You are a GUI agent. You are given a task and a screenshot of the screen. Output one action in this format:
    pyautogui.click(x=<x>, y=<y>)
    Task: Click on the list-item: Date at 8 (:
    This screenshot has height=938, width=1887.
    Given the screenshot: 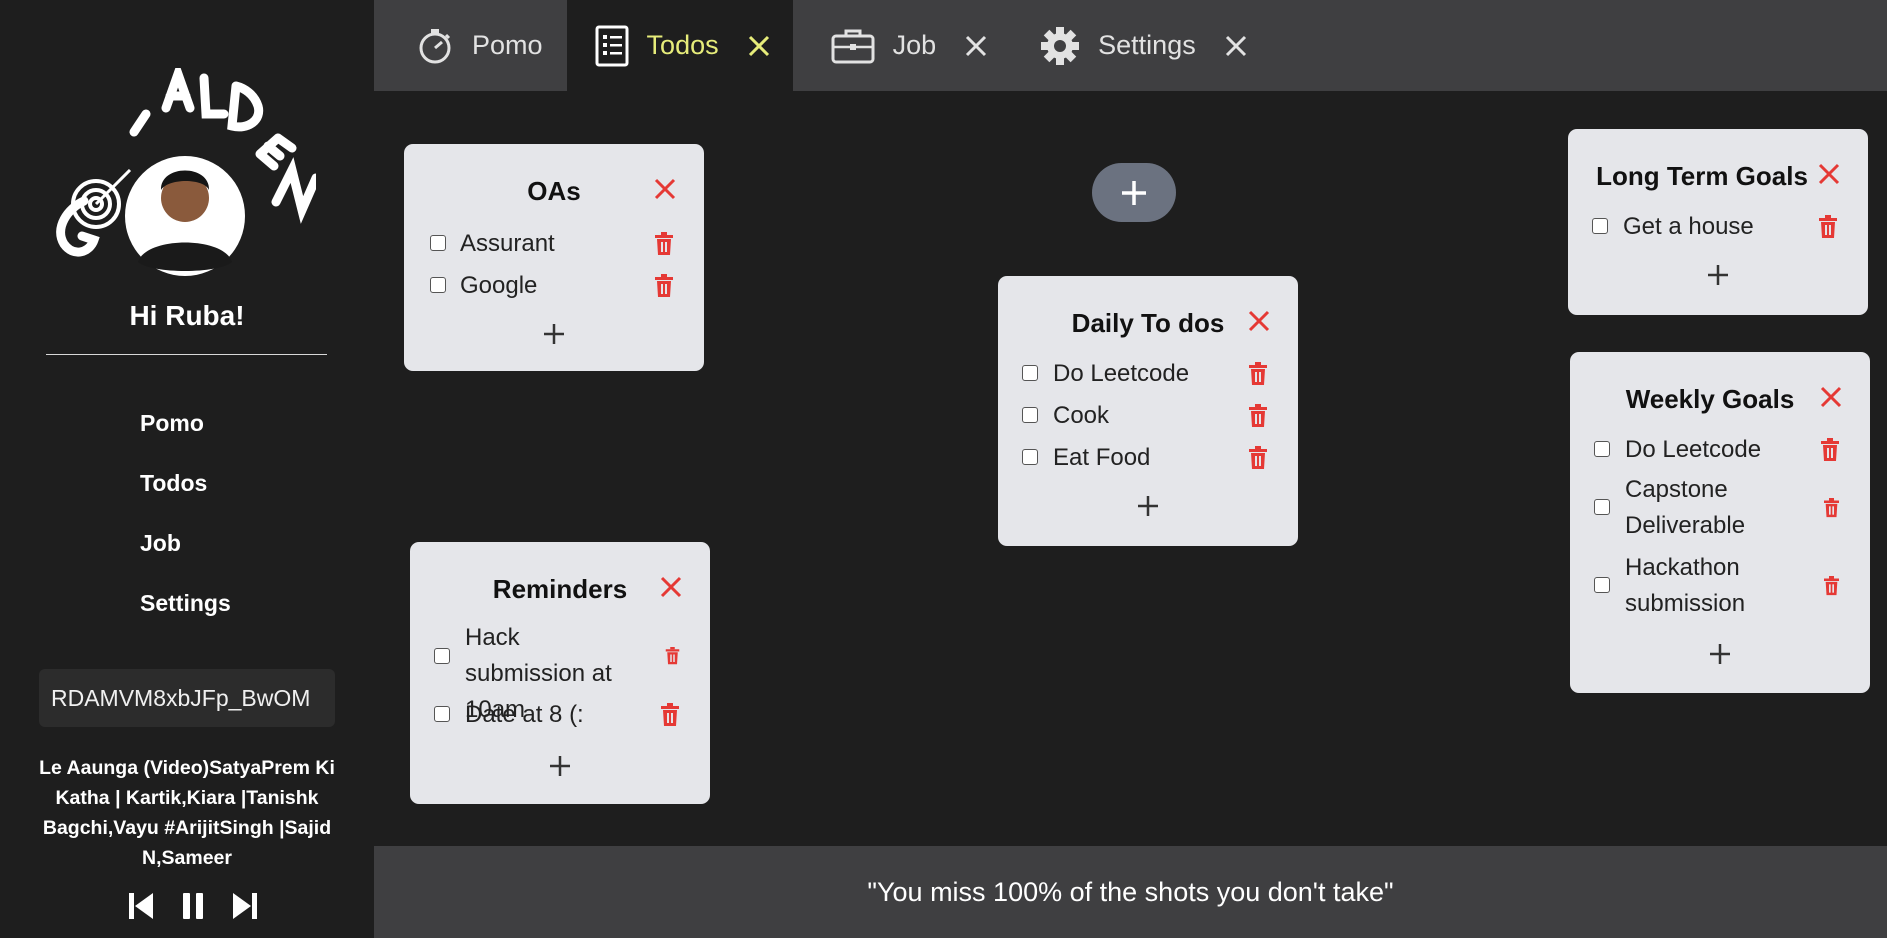 What is the action you would take?
    pyautogui.click(x=560, y=715)
    